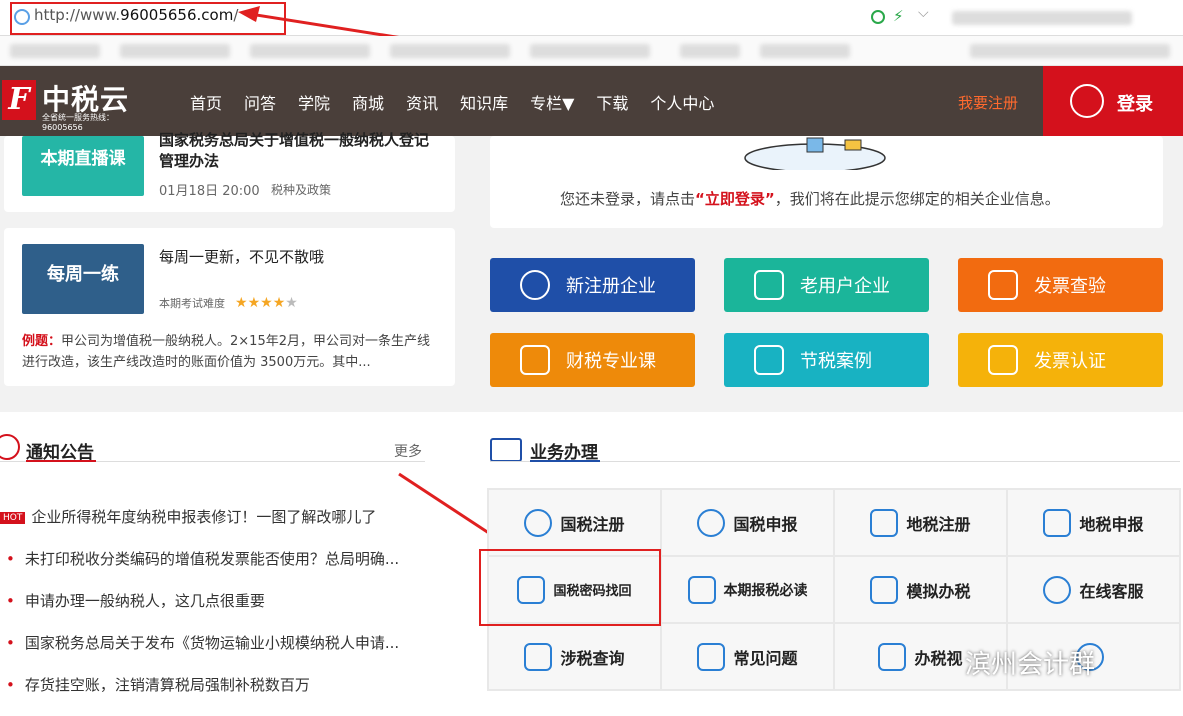 Image resolution: width=1183 pixels, height=716 pixels. I want to click on clipboard-check-icon, so click(1003, 285).